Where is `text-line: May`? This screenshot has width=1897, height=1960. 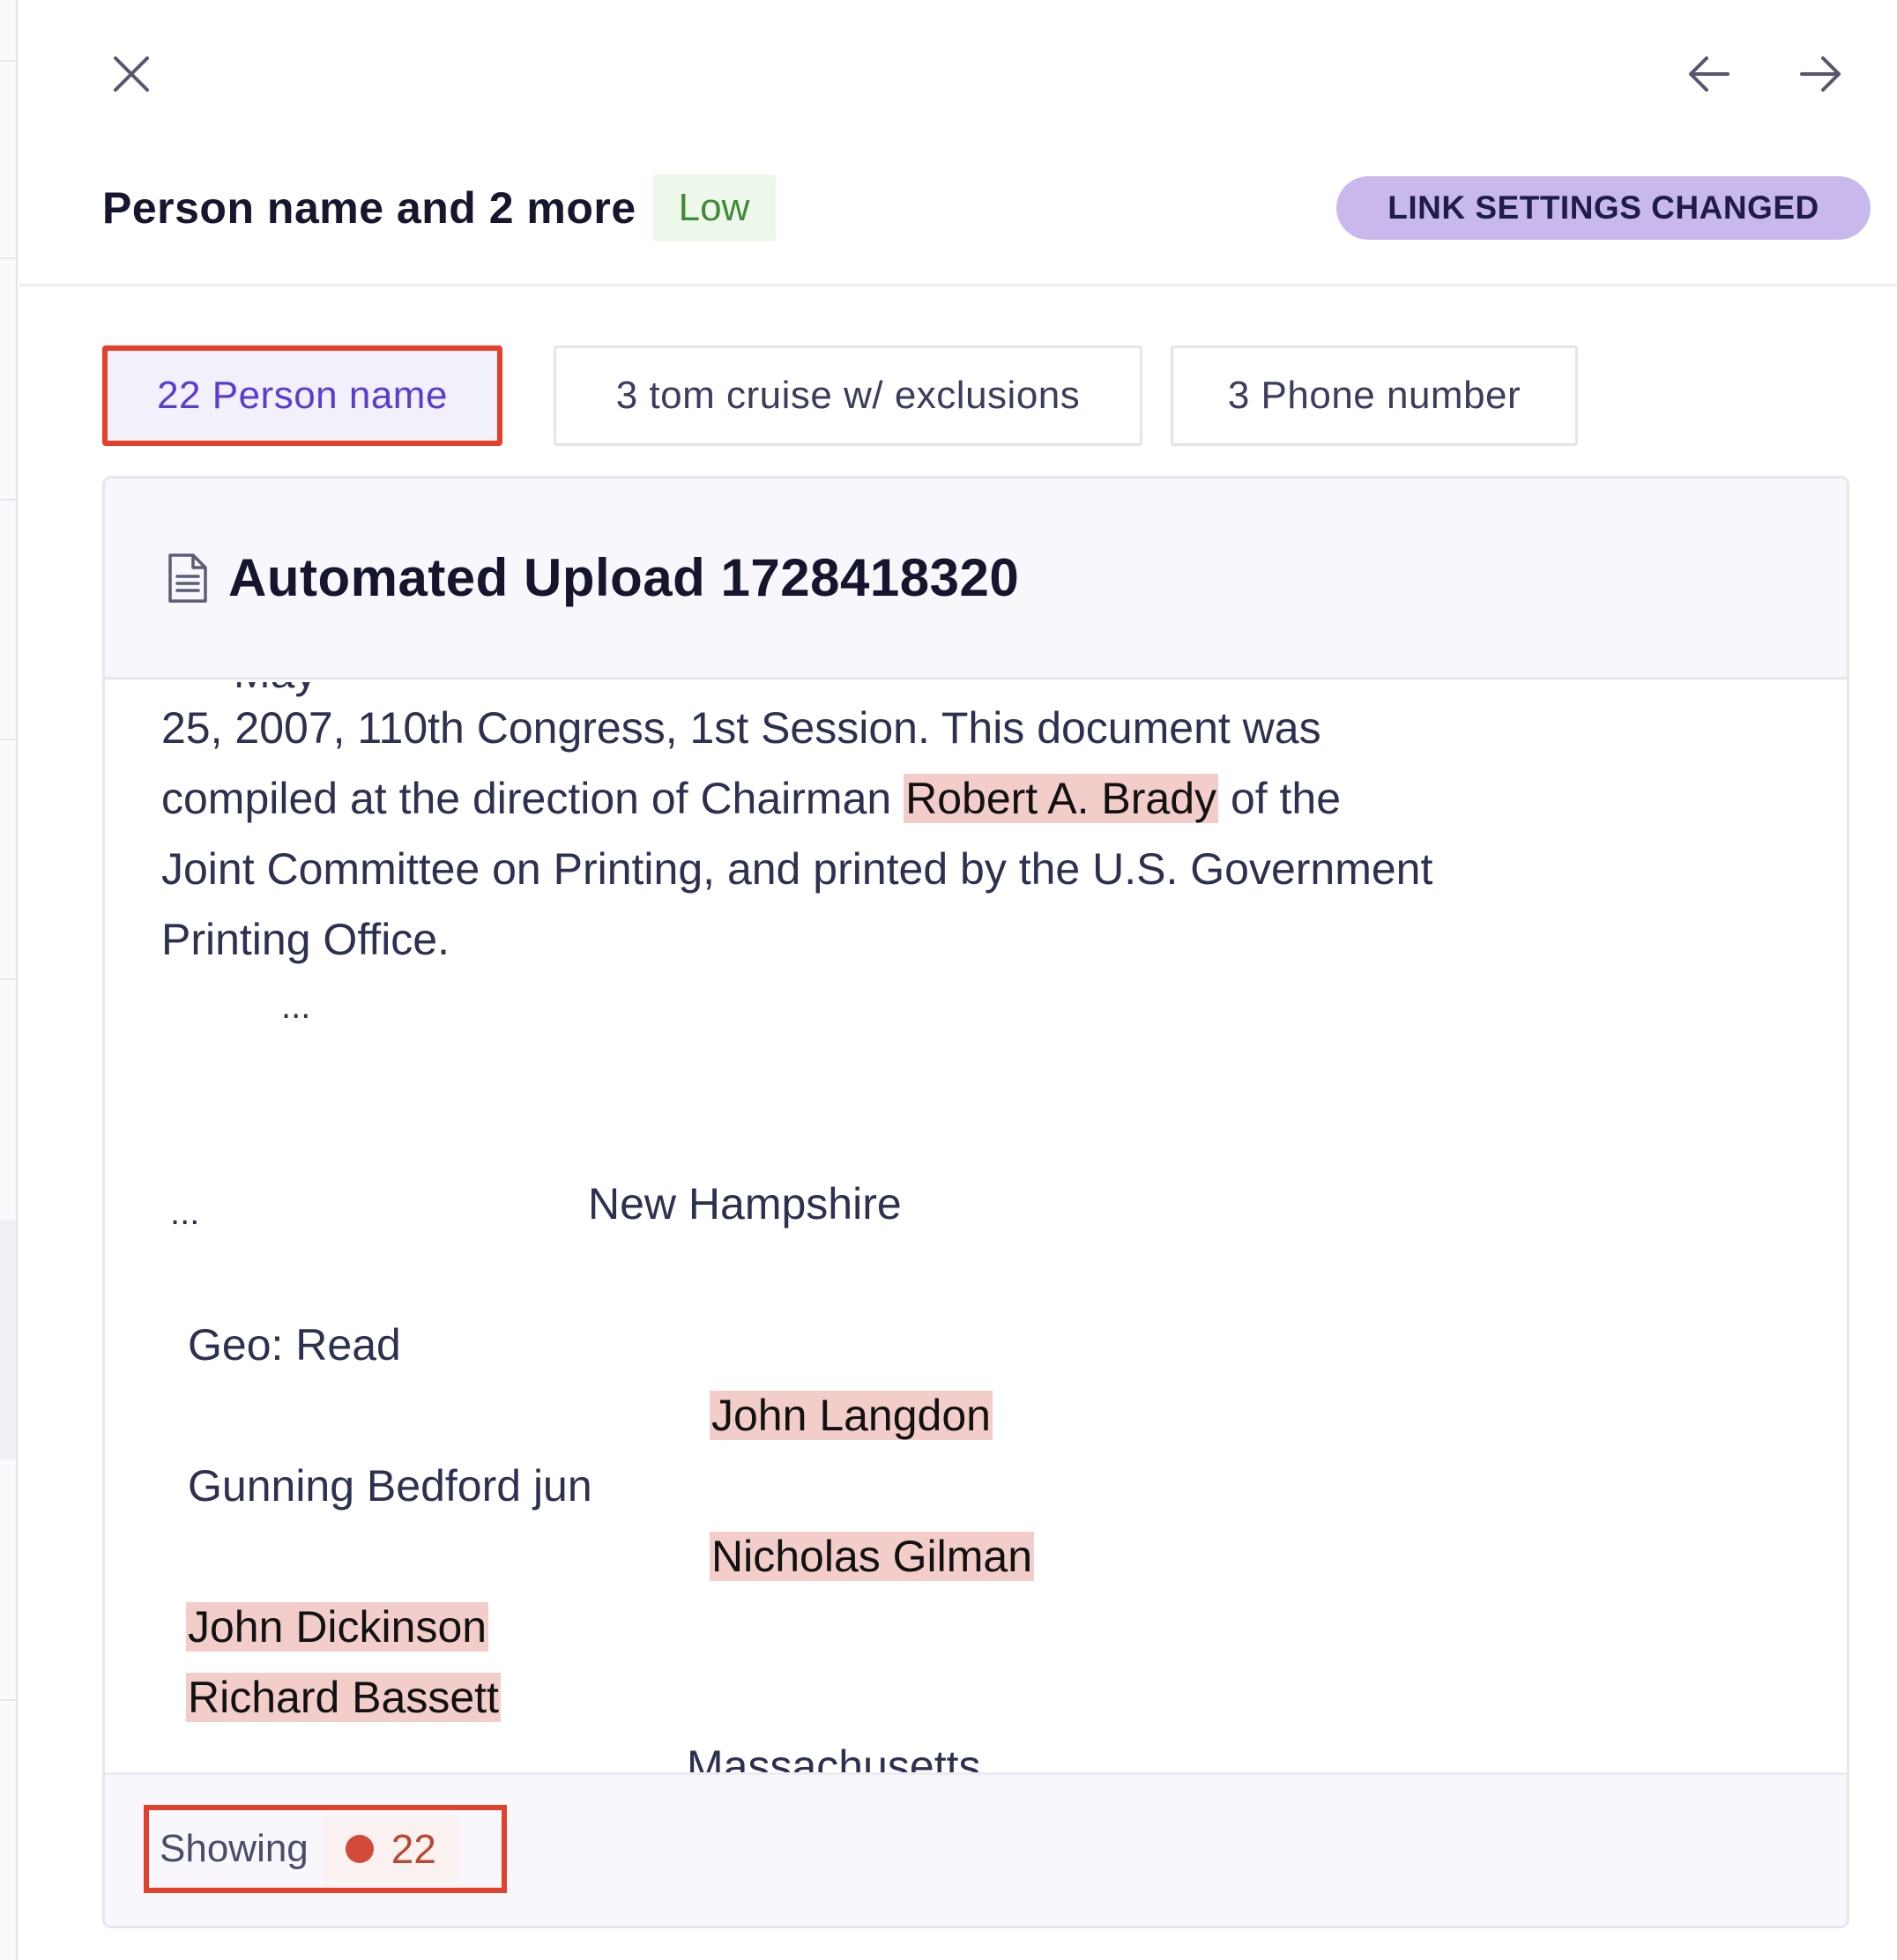 text-line: May is located at coordinates (275, 690).